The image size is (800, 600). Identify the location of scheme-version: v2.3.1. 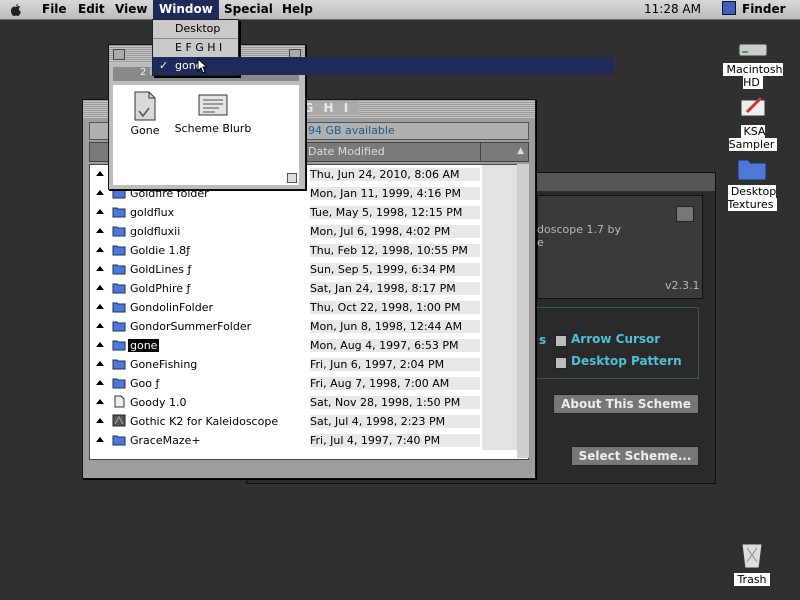
(682, 285).